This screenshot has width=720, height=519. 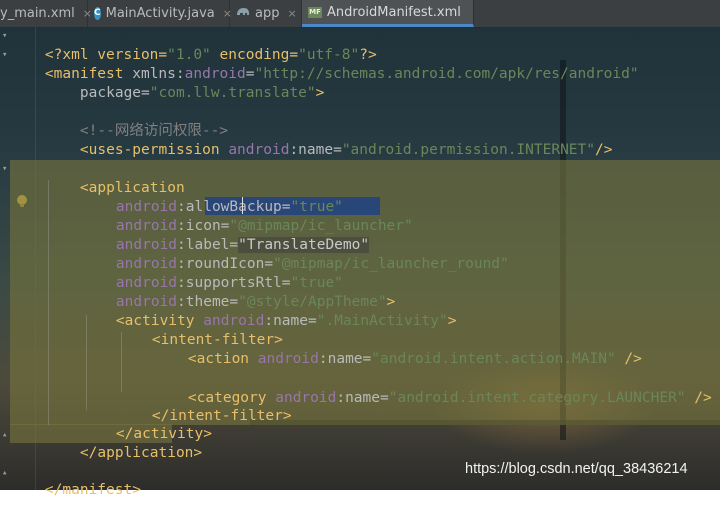 What do you see at coordinates (146, 424) in the screenshot?
I see `code-line: </activity>` at bounding box center [146, 424].